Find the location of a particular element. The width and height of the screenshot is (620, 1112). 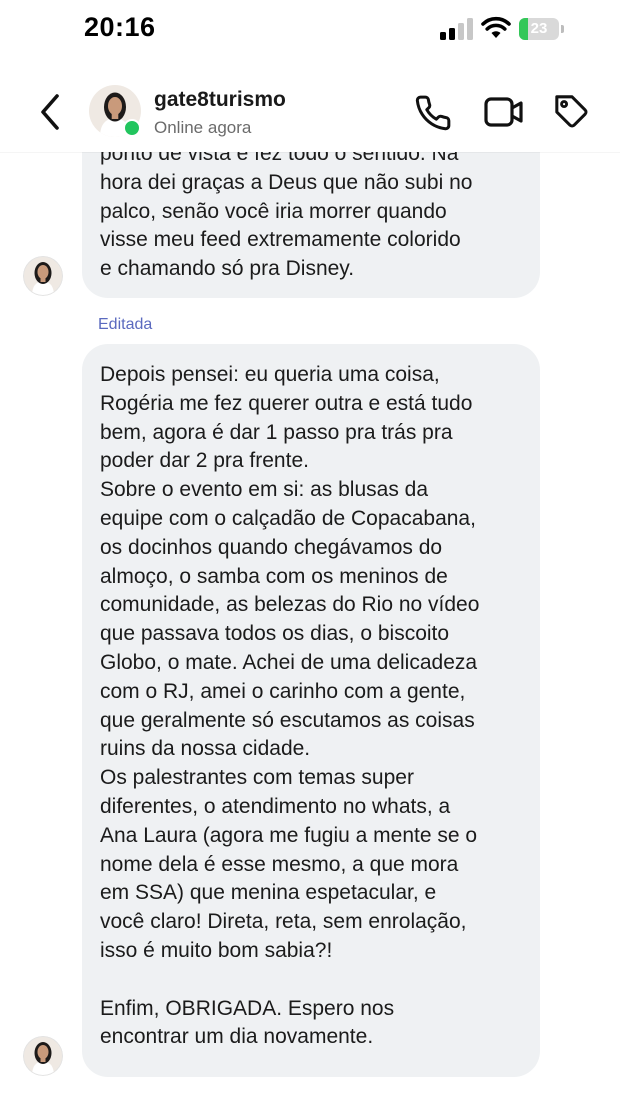

message-text-line: encontrar um dia novamente. is located at coordinates (237, 1037).